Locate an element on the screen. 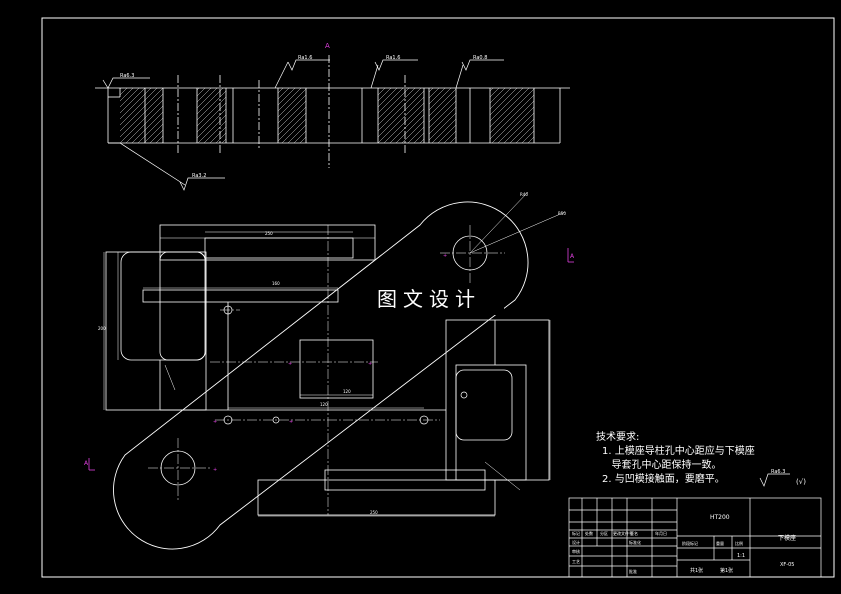 Image resolution: width=841 pixels, height=594 pixels. tb-label-standardize: 标准化 is located at coordinates (635, 542).